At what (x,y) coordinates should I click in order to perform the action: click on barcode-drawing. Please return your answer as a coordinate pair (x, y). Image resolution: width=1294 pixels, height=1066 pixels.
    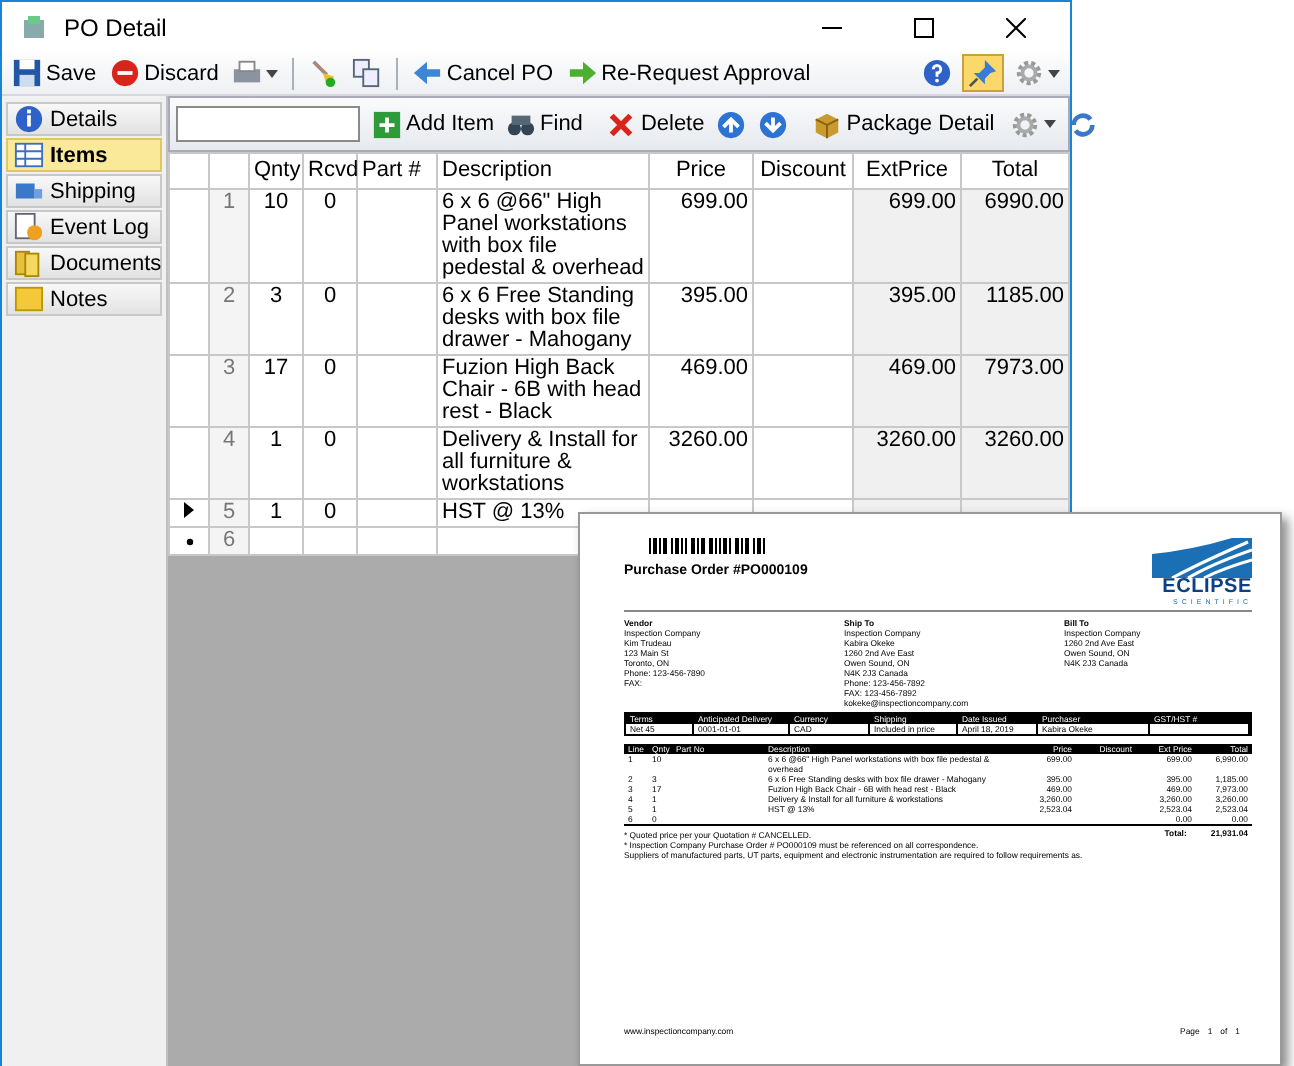
    Looking at the image, I should click on (708, 546).